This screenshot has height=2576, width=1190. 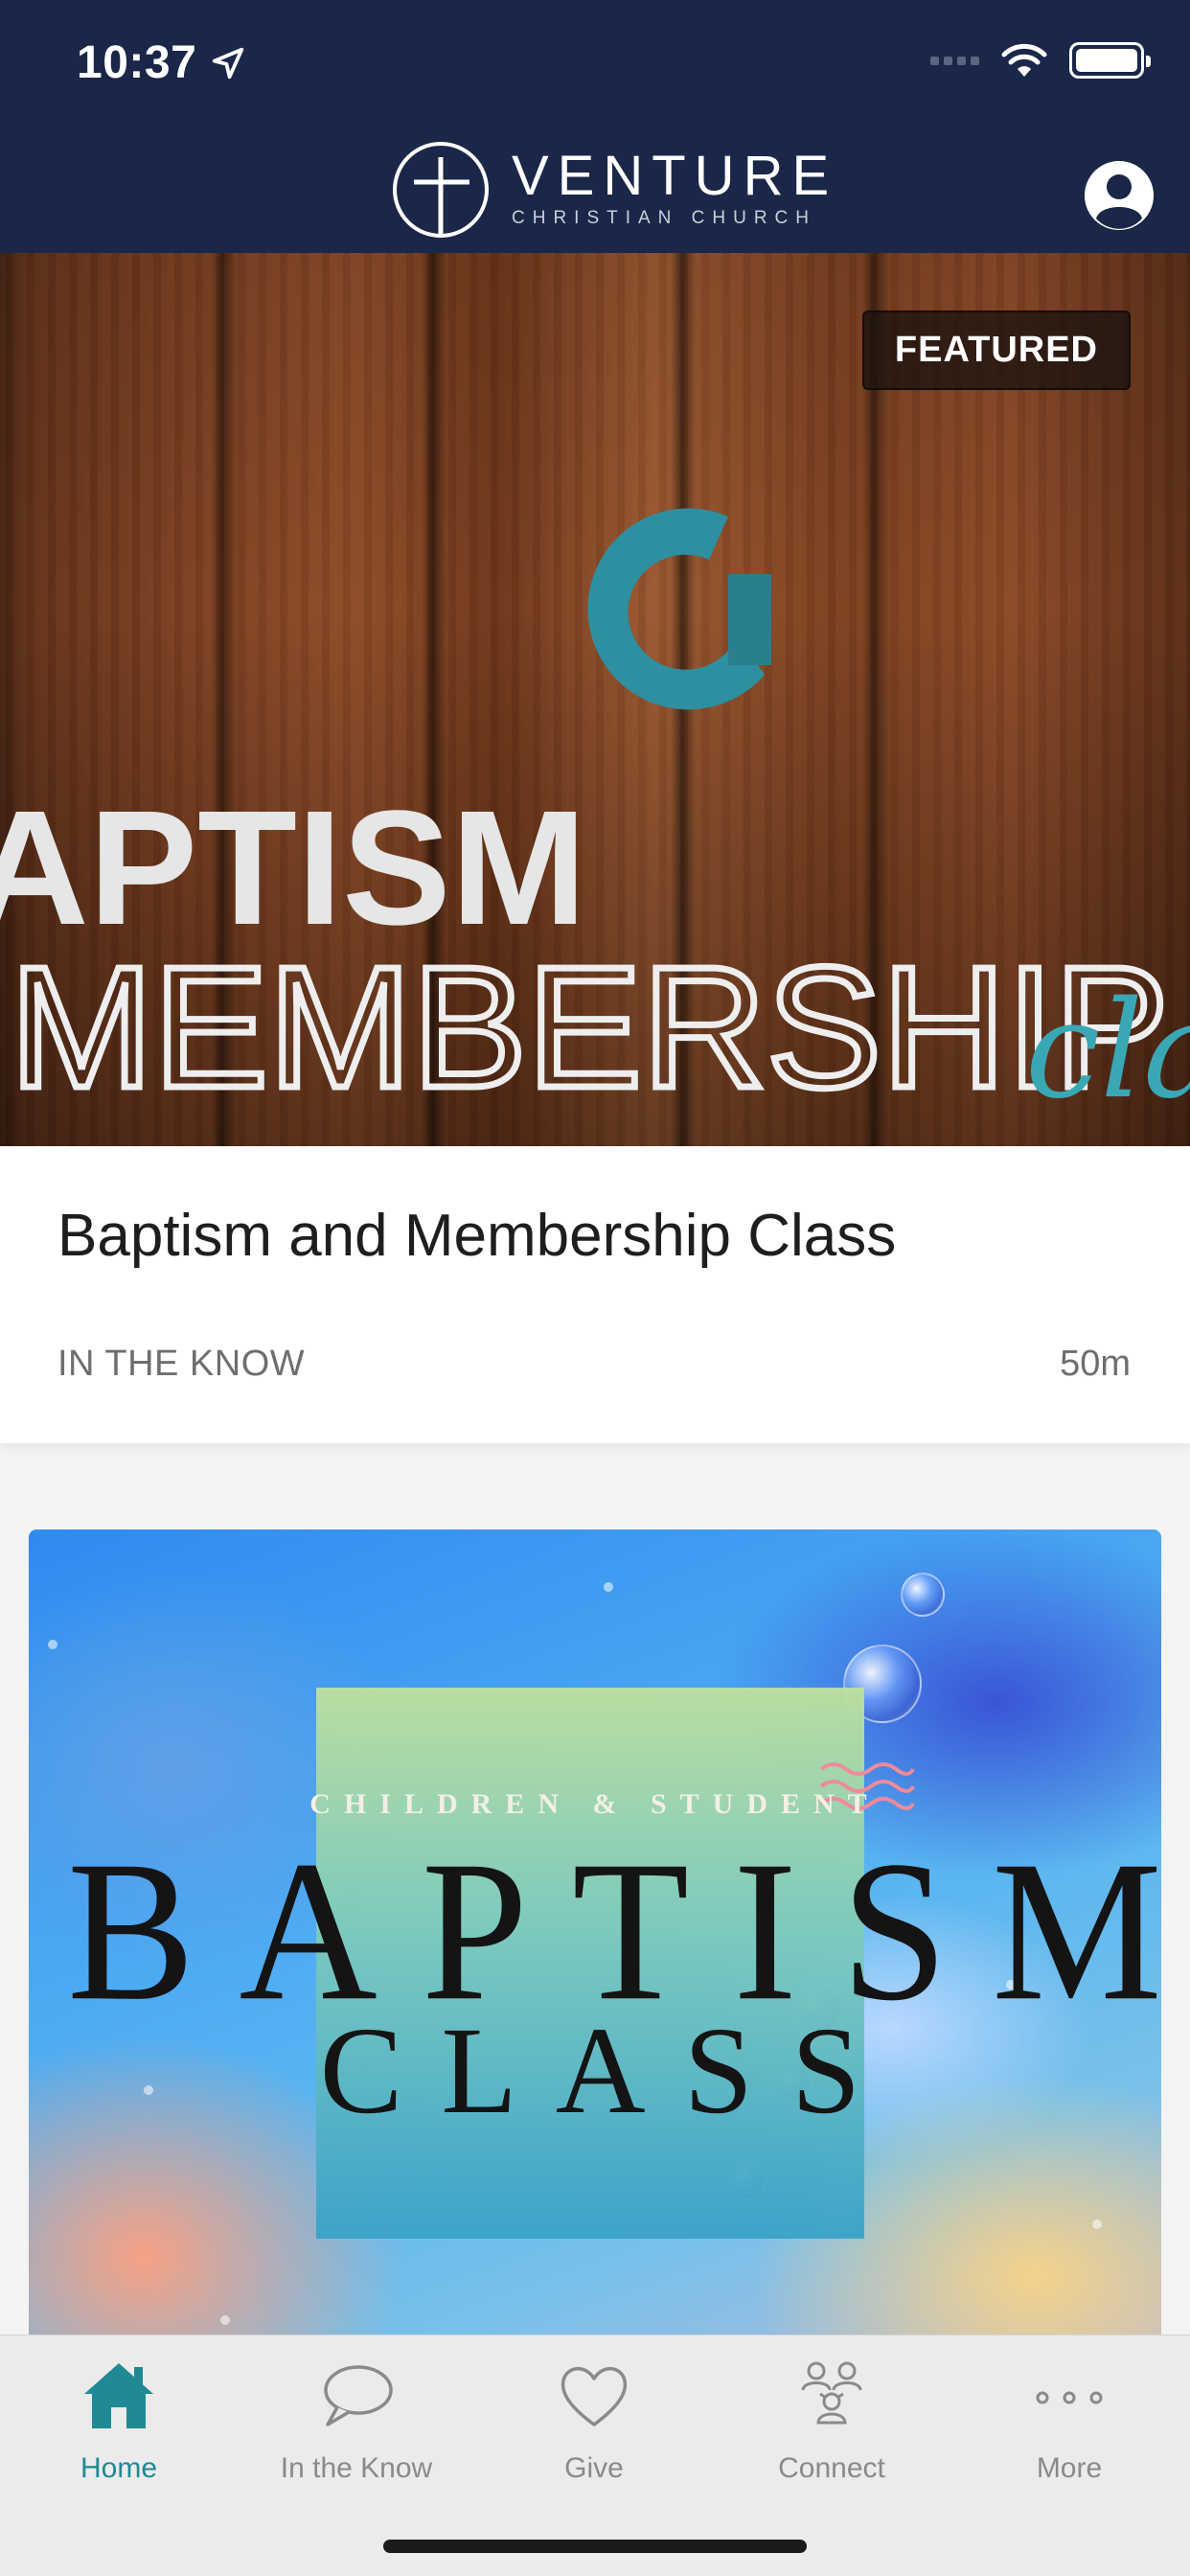 I want to click on tab-home-label: Home, so click(x=119, y=2468).